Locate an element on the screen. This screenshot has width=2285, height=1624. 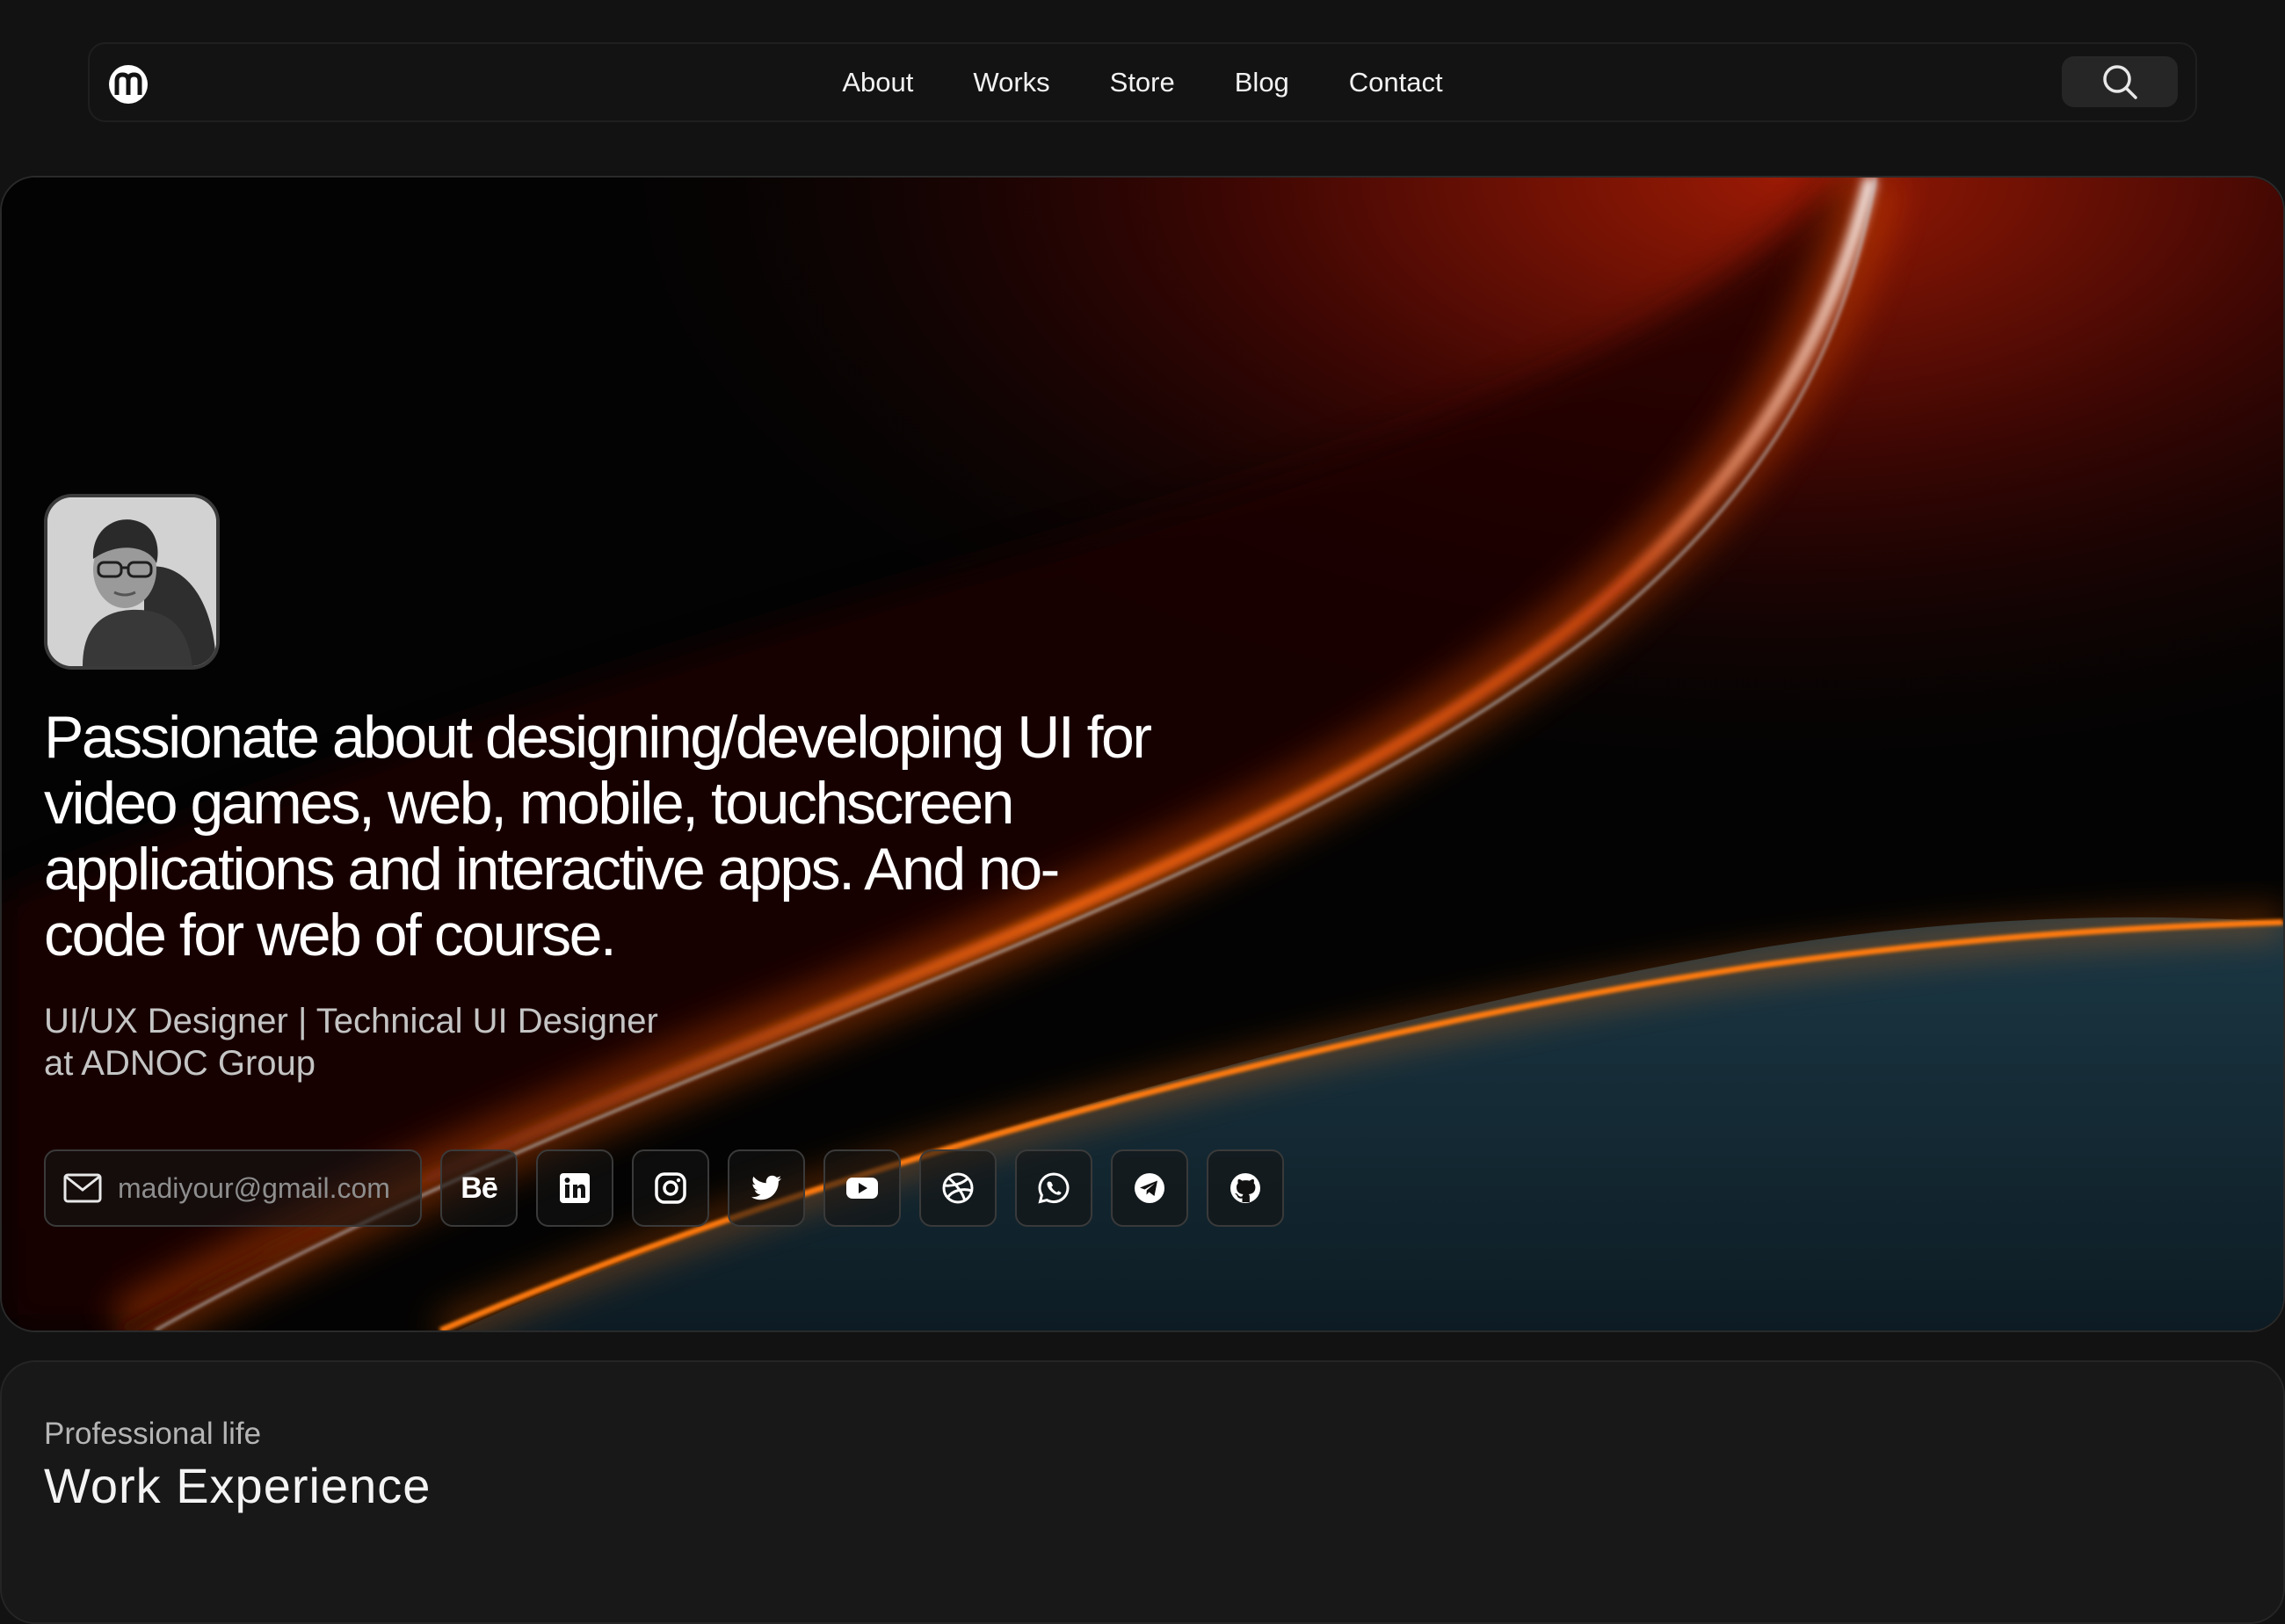
nav-about: About is located at coordinates (877, 82).